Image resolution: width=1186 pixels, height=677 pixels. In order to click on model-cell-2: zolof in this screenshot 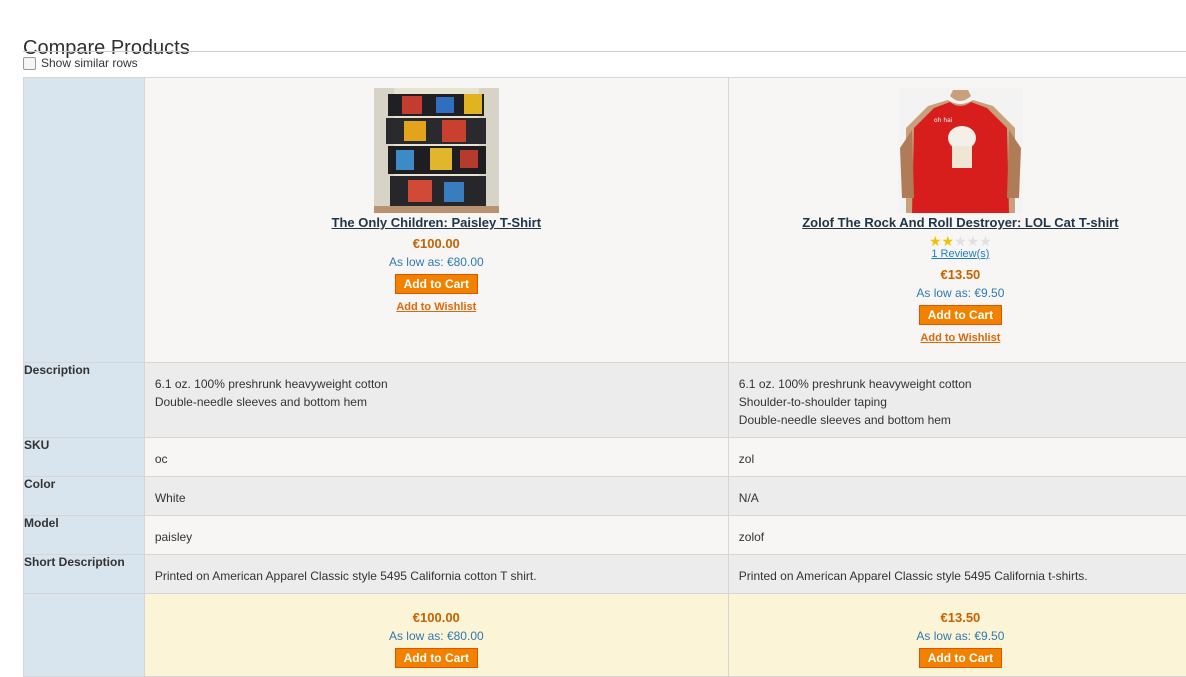, I will do `click(957, 535)`.